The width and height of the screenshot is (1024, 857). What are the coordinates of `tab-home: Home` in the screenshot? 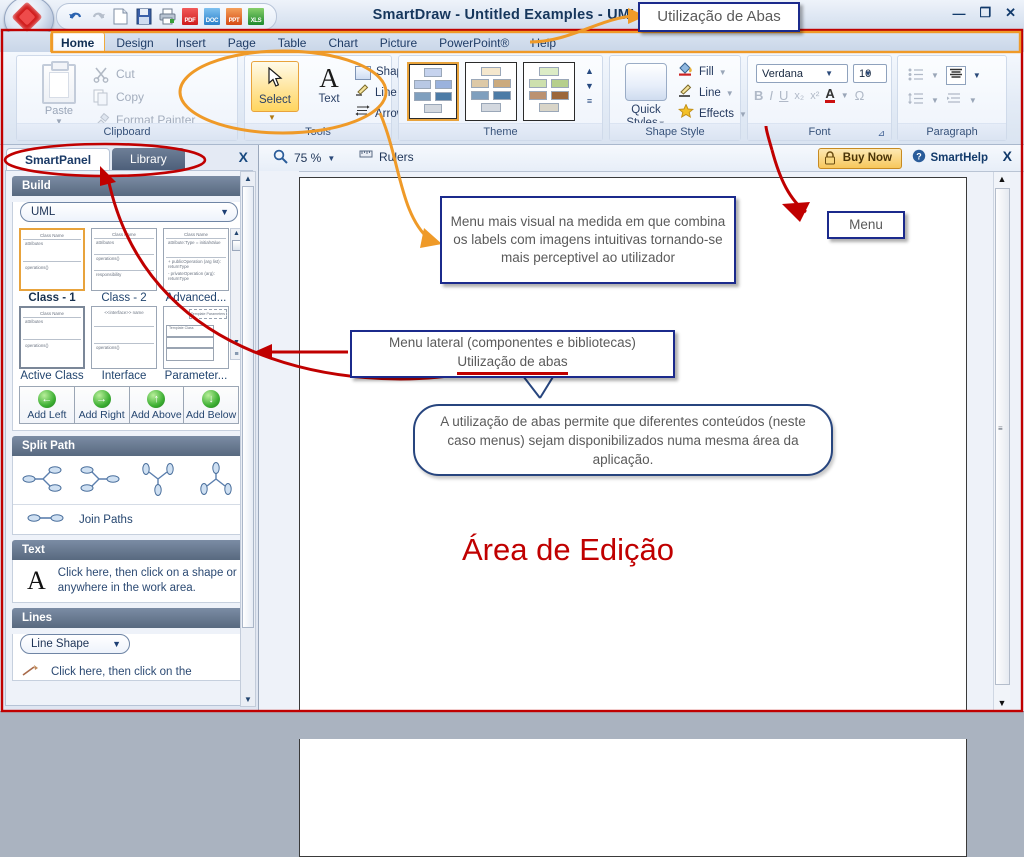 It's located at (78, 42).